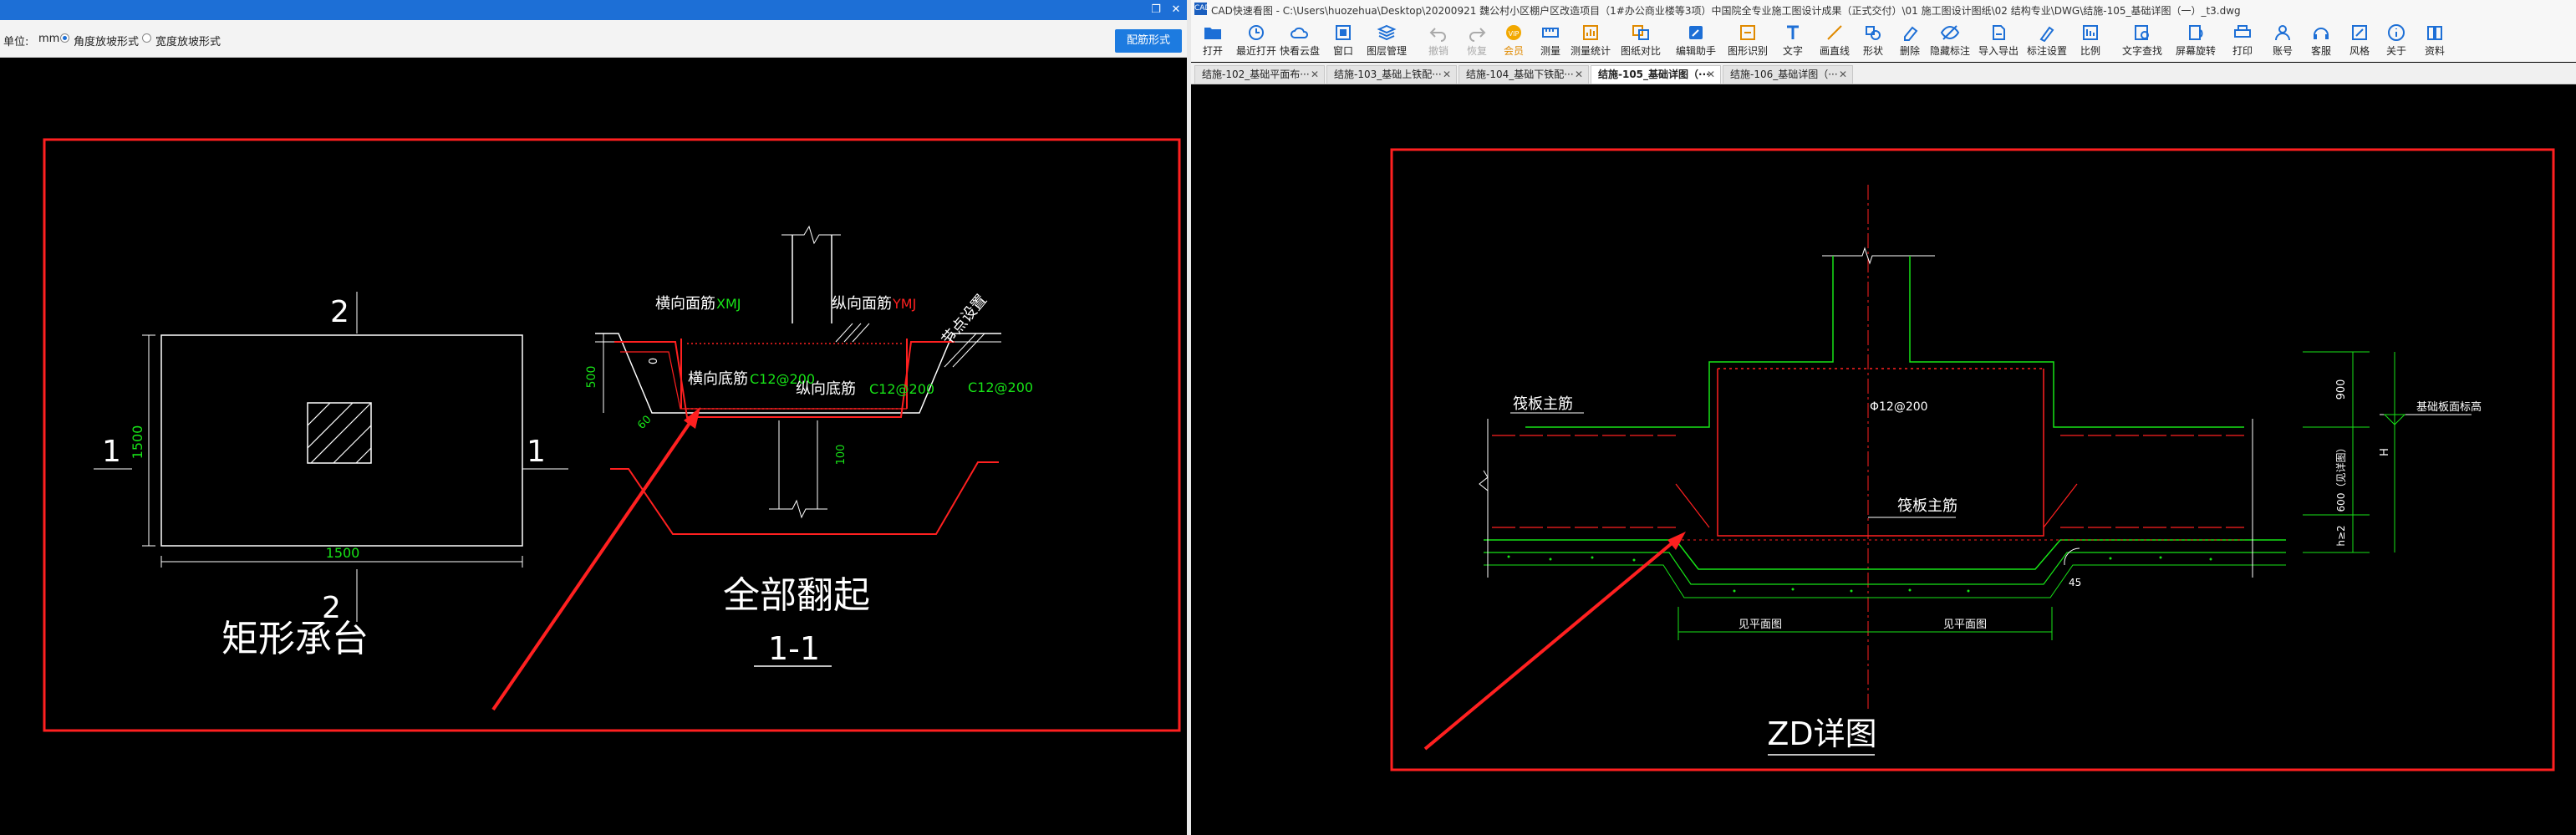 The height and width of the screenshot is (835, 2576). What do you see at coordinates (16, 42) in the screenshot?
I see `unit-label: 单位:` at bounding box center [16, 42].